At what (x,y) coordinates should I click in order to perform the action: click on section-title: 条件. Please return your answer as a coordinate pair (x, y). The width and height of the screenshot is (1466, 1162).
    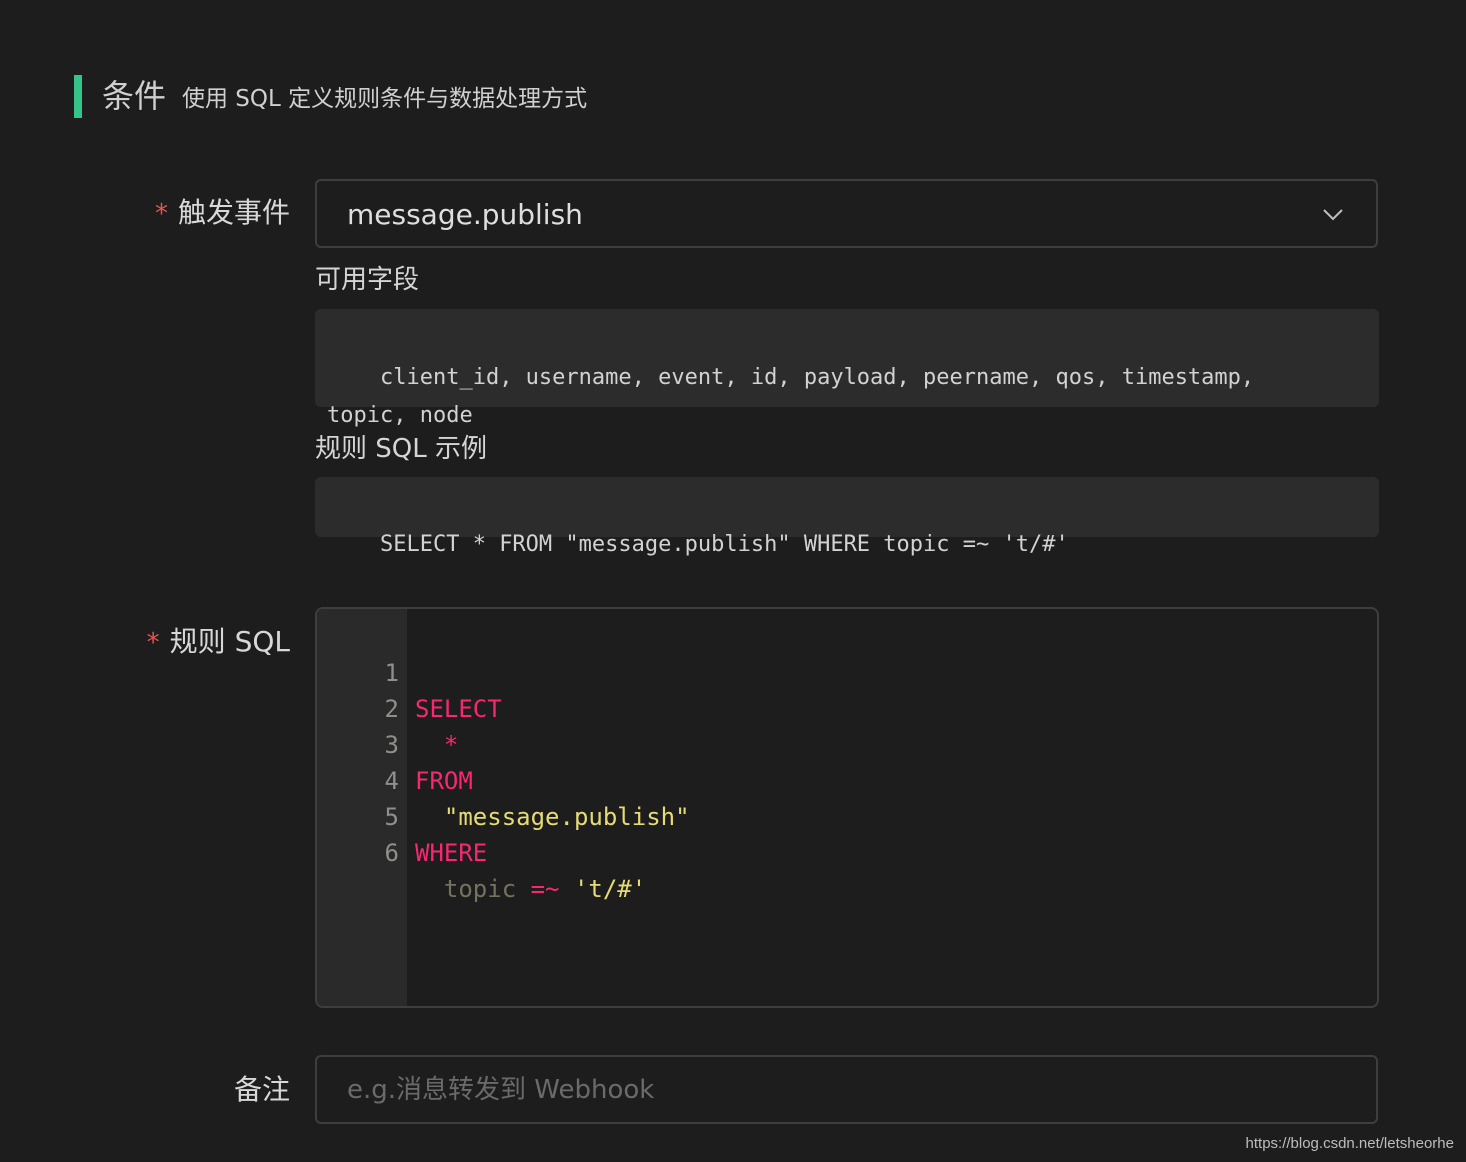
    Looking at the image, I should click on (134, 96).